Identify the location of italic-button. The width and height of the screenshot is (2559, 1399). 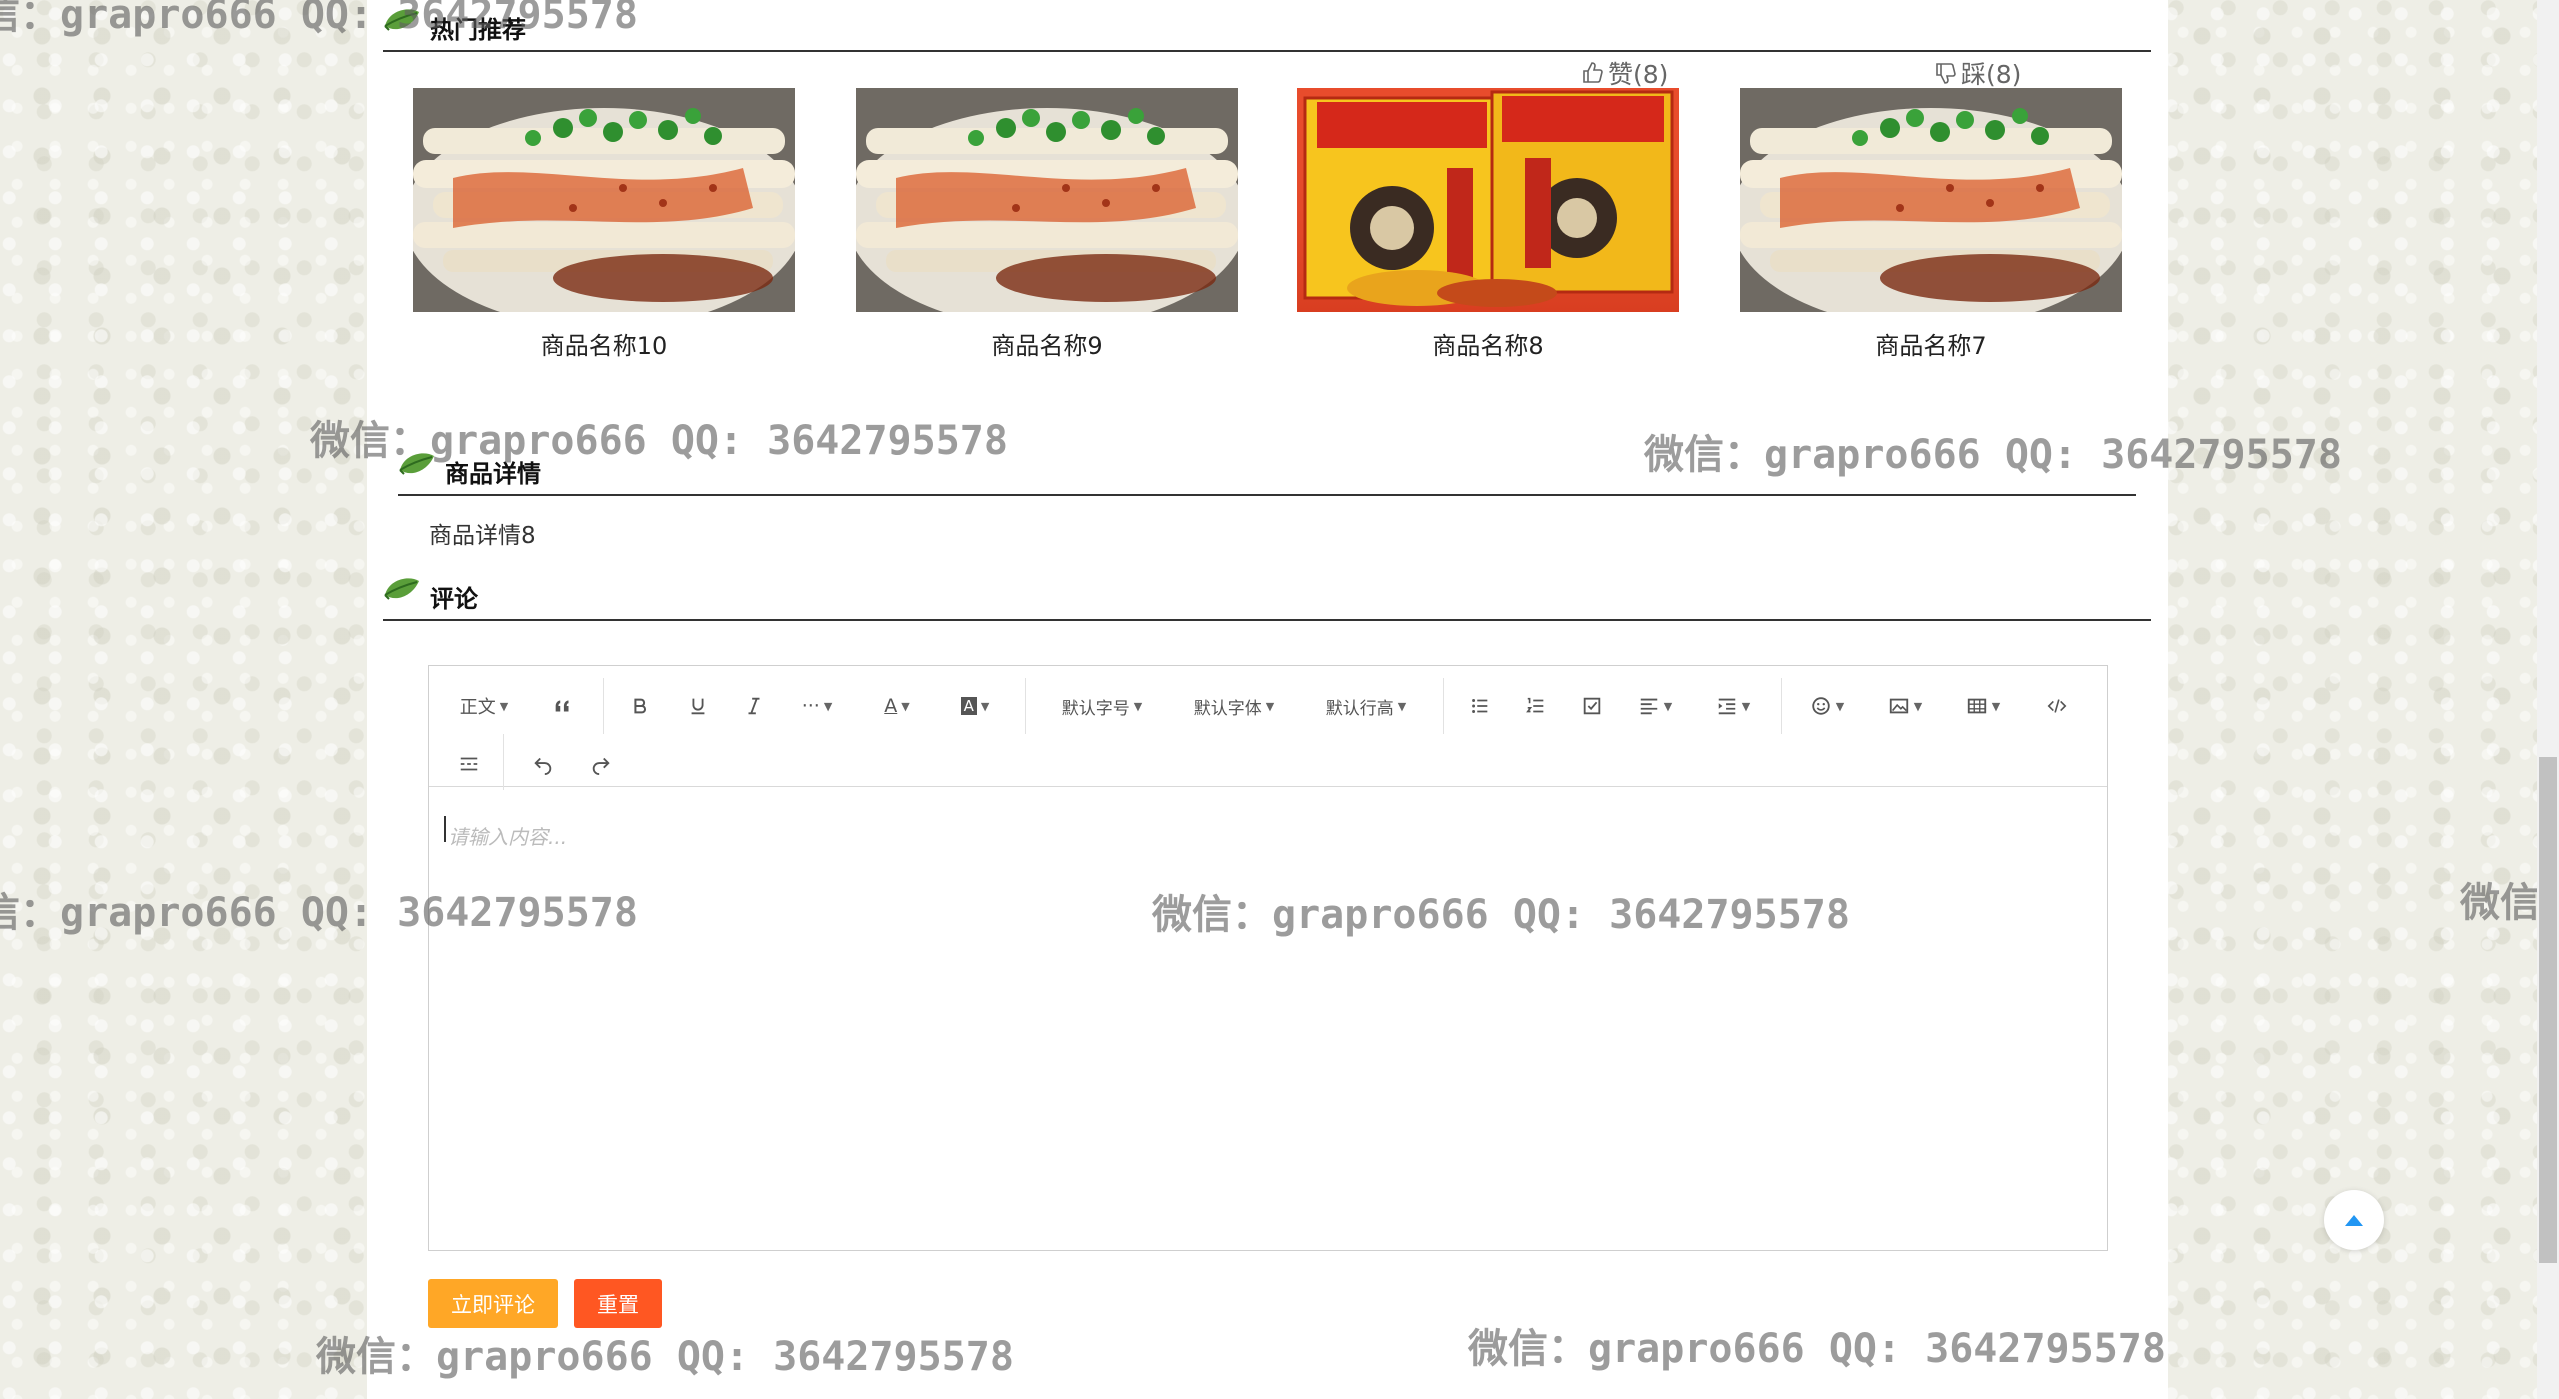
(754, 706).